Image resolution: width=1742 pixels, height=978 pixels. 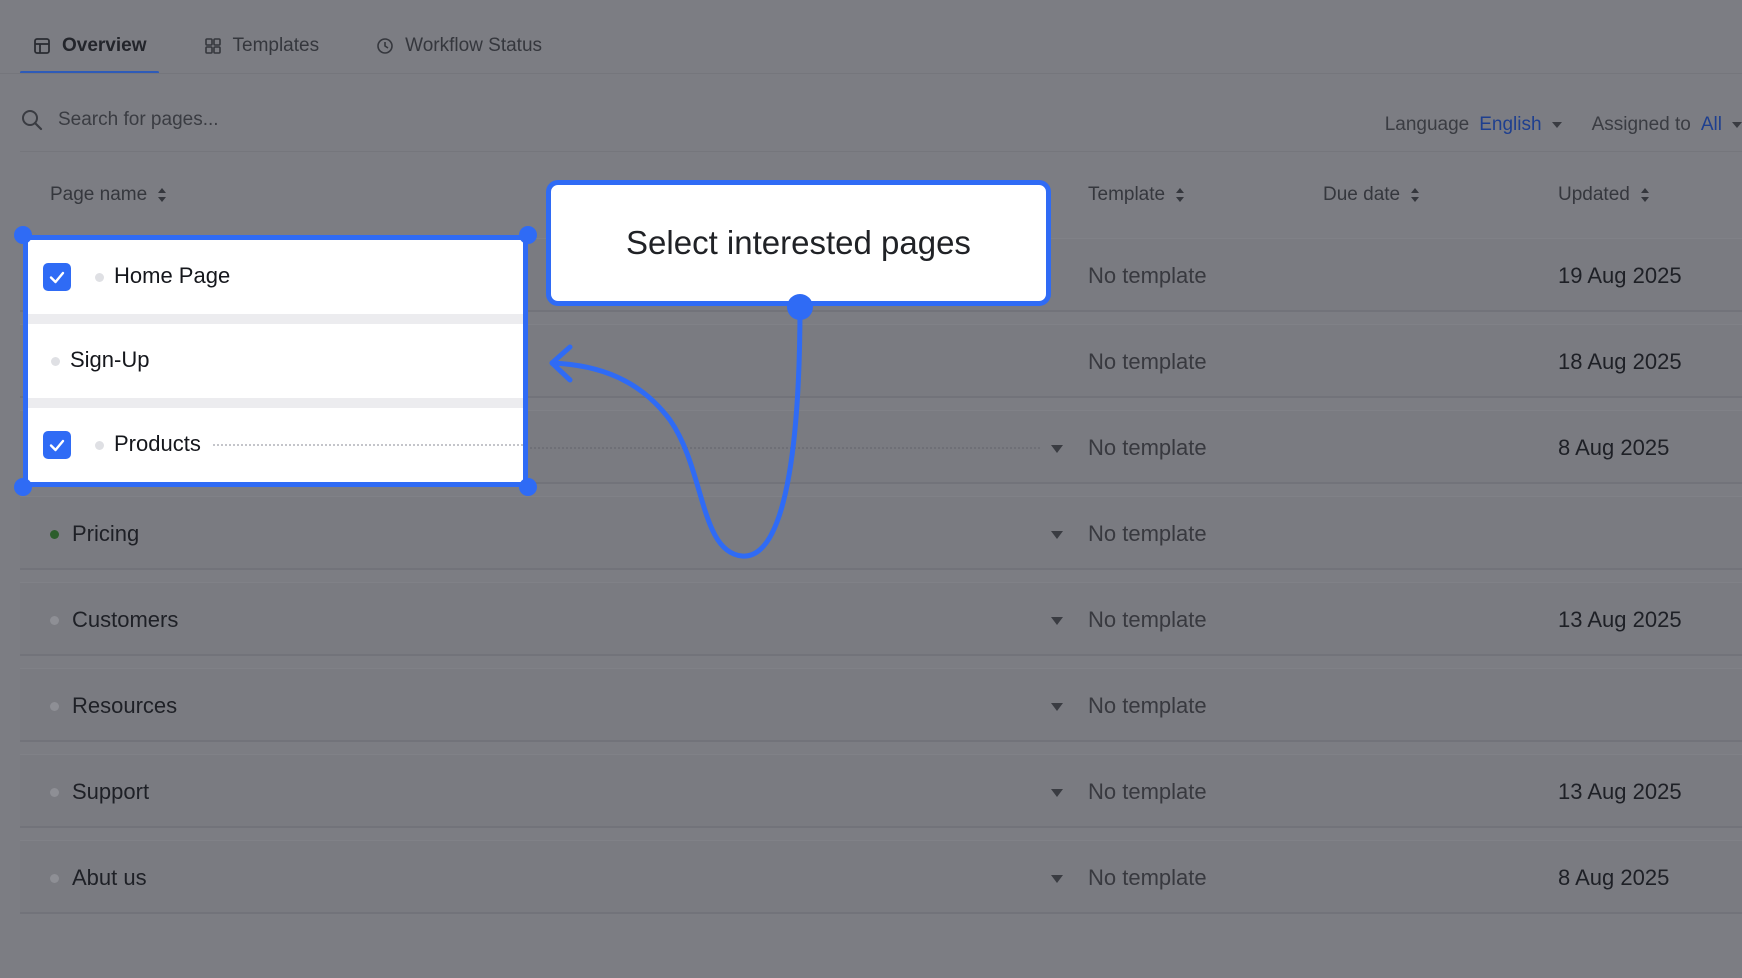 What do you see at coordinates (1594, 194) in the screenshot?
I see `column-updated-label: Updated` at bounding box center [1594, 194].